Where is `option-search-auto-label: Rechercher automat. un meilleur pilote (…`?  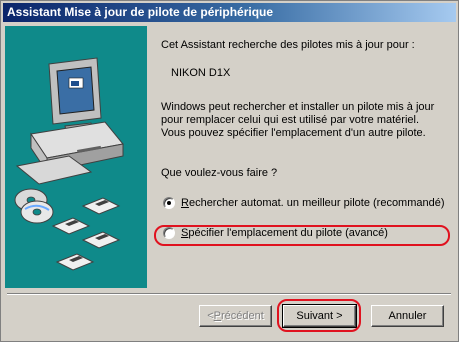 option-search-auto-label: Rechercher automat. un meilleur pilote (… is located at coordinates (313, 202).